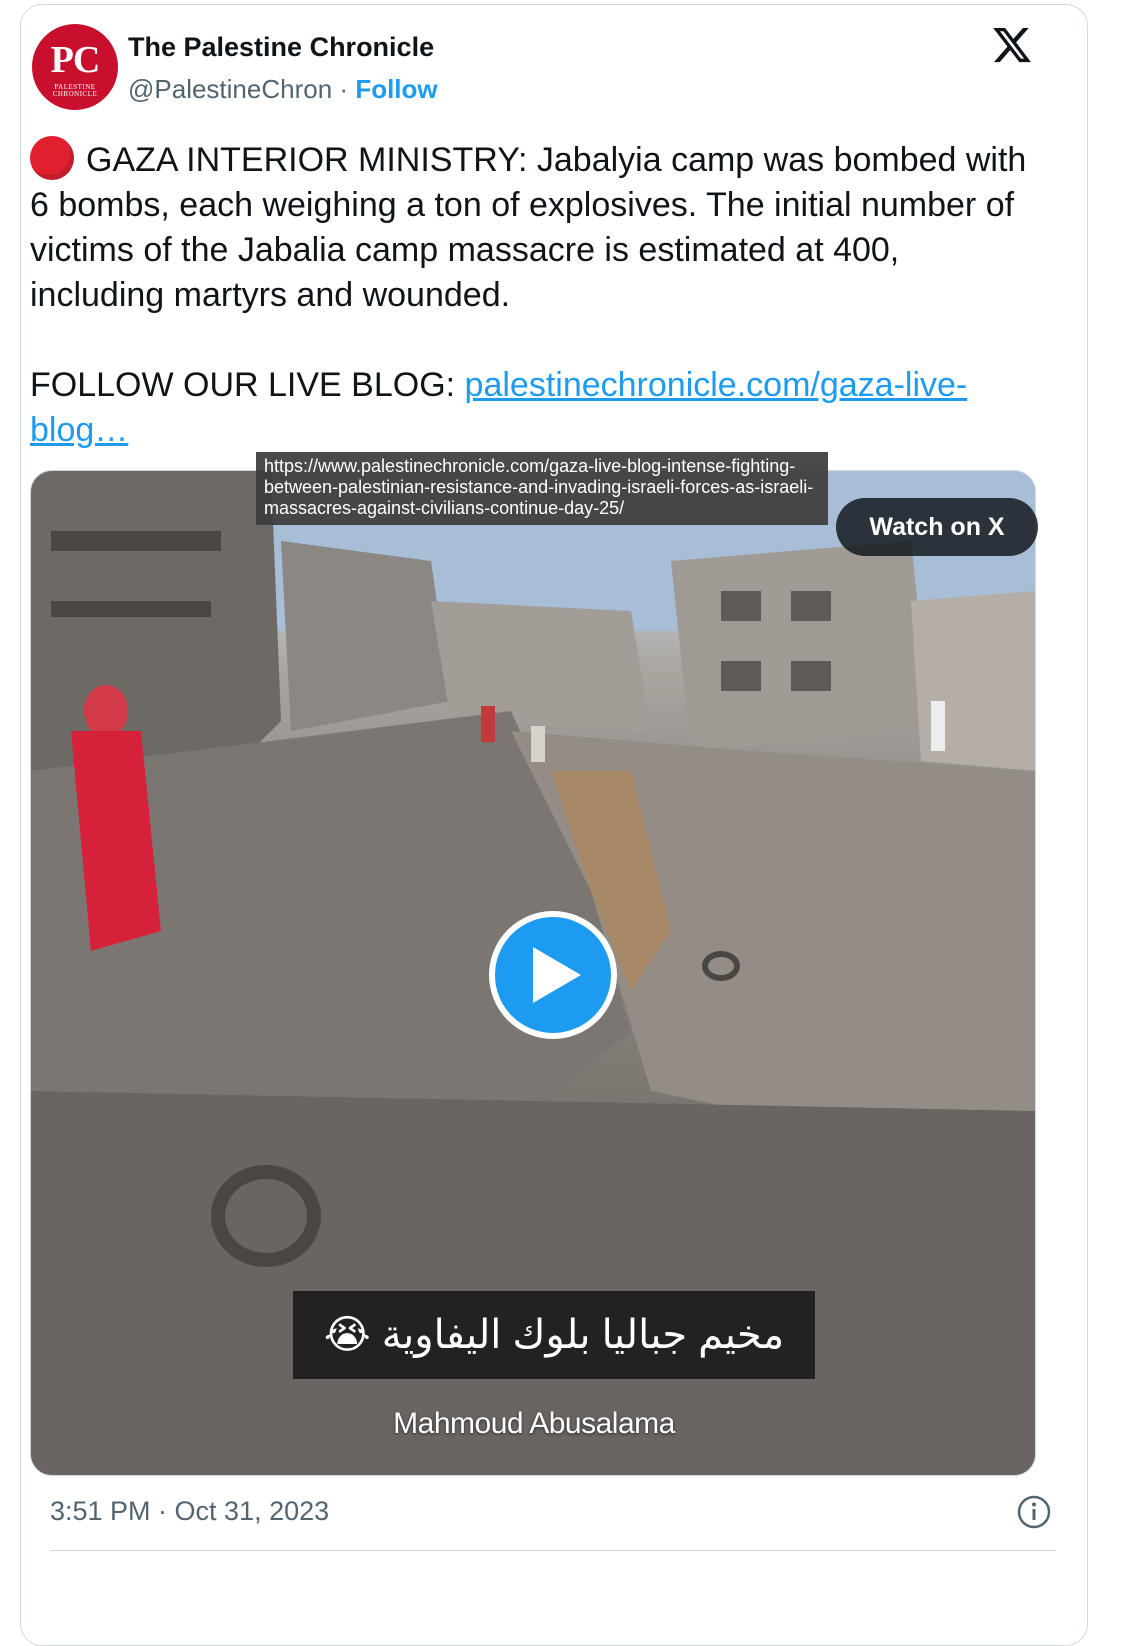 Image resolution: width=1134 pixels, height=1646 pixels. I want to click on ruined-building-right, so click(801, 646).